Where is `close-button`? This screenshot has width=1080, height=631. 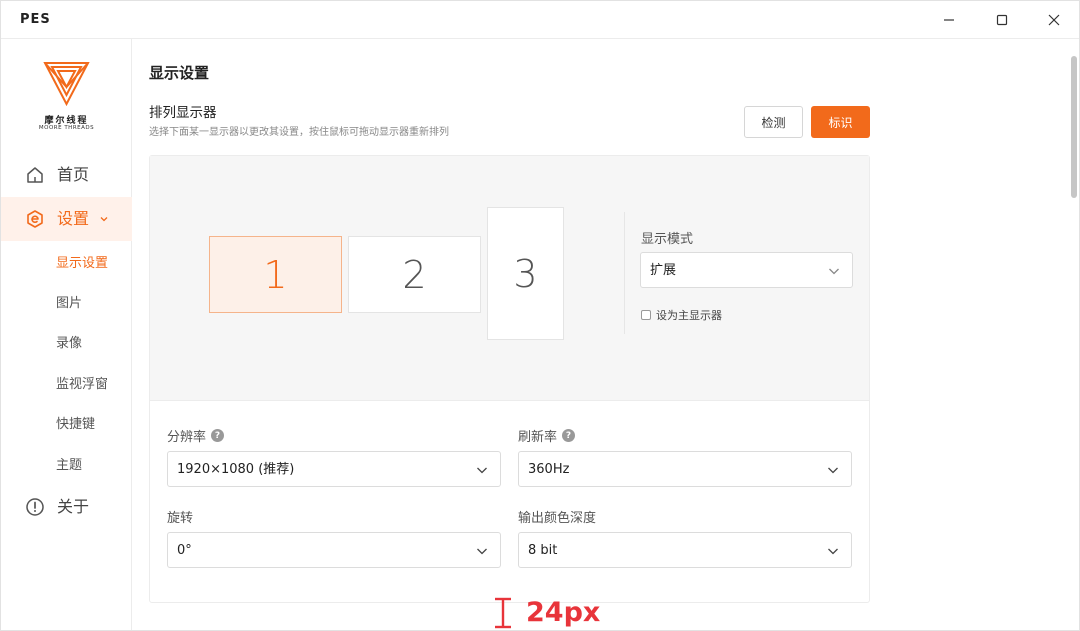
close-button is located at coordinates (1054, 20).